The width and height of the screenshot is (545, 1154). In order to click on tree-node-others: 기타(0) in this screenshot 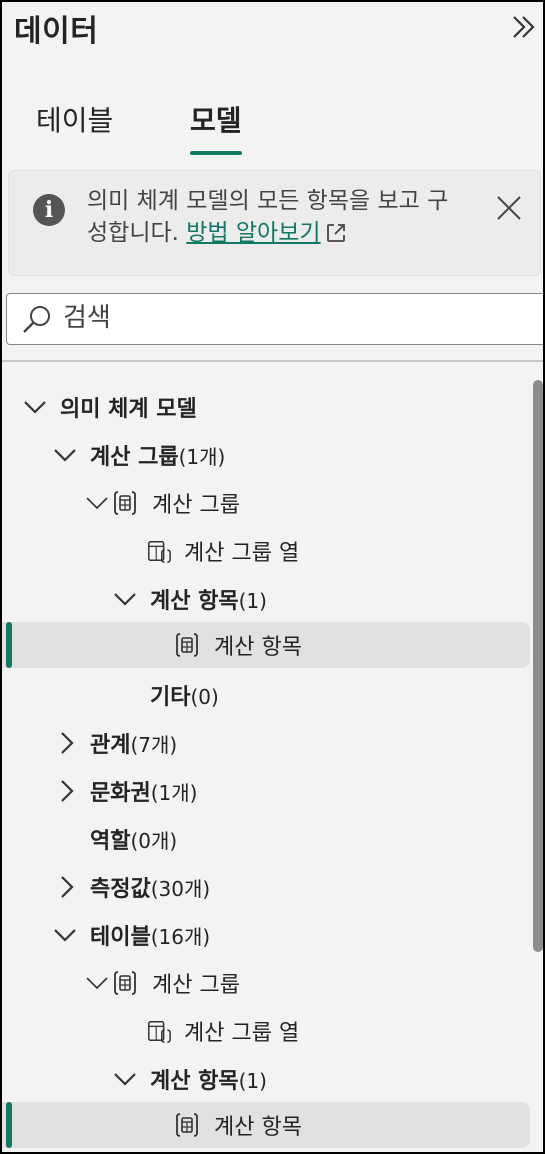, I will do `click(266, 695)`.